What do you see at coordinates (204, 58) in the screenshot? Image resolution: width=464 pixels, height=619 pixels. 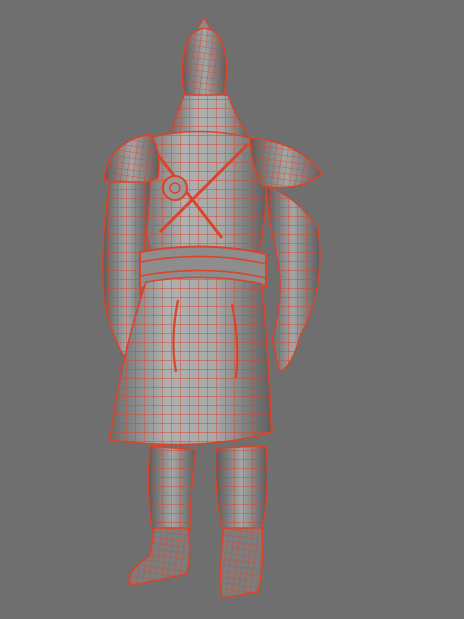 I see `helmet` at bounding box center [204, 58].